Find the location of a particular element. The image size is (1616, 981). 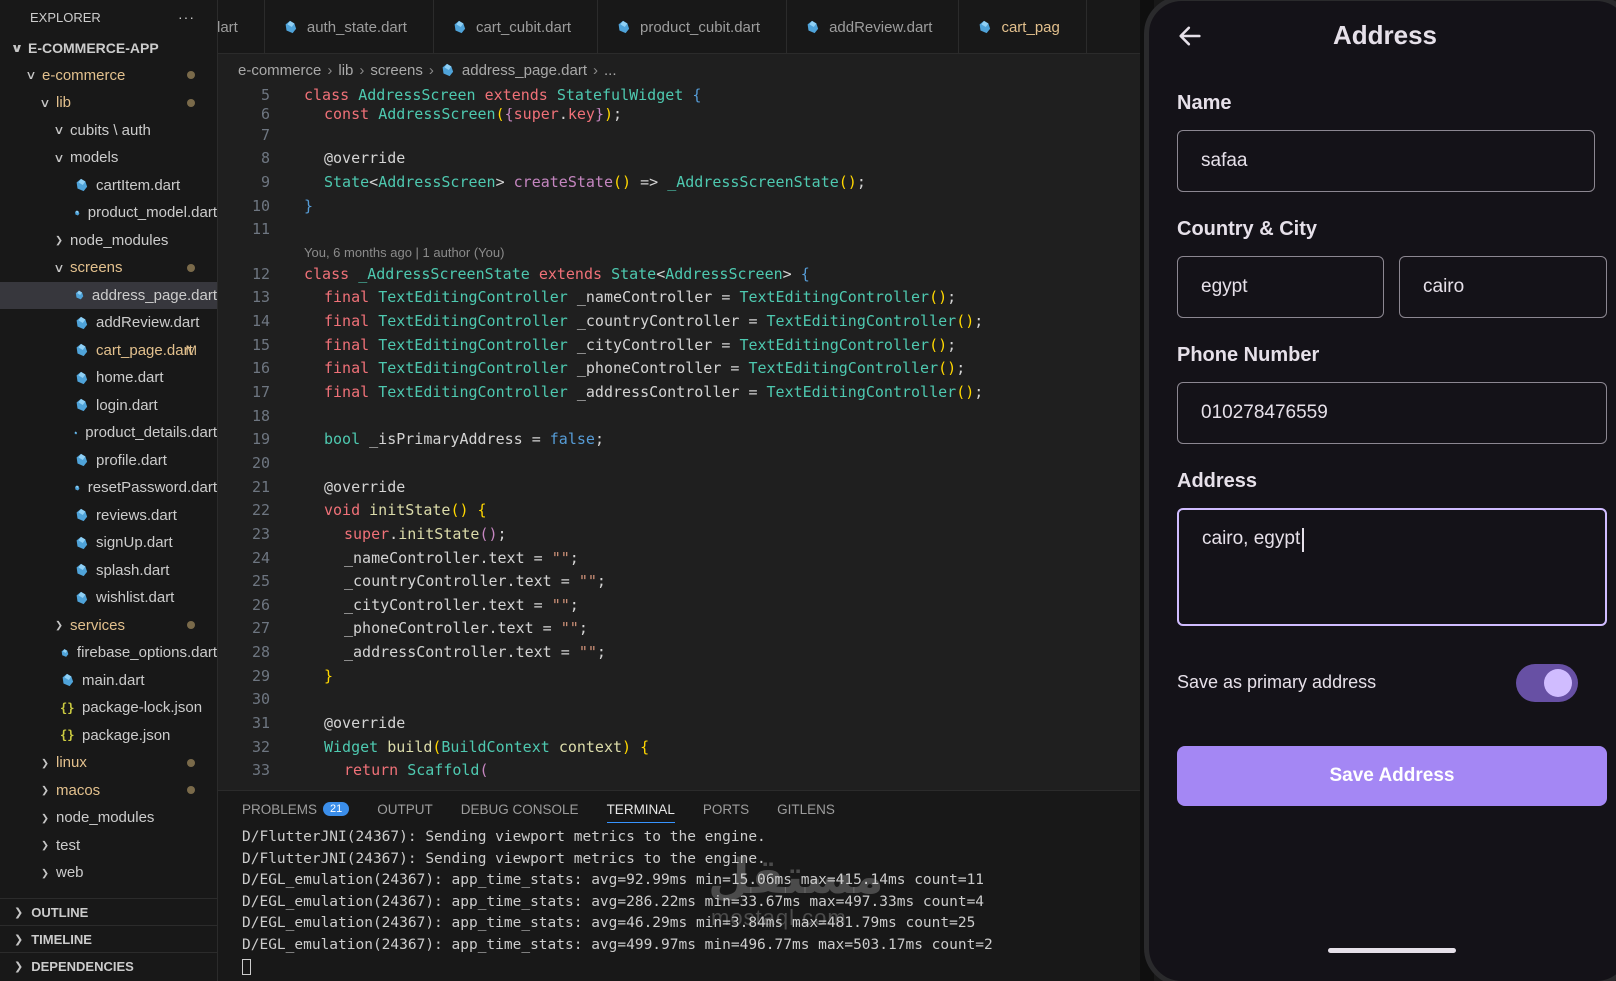

text-caret is located at coordinates (1303, 540).